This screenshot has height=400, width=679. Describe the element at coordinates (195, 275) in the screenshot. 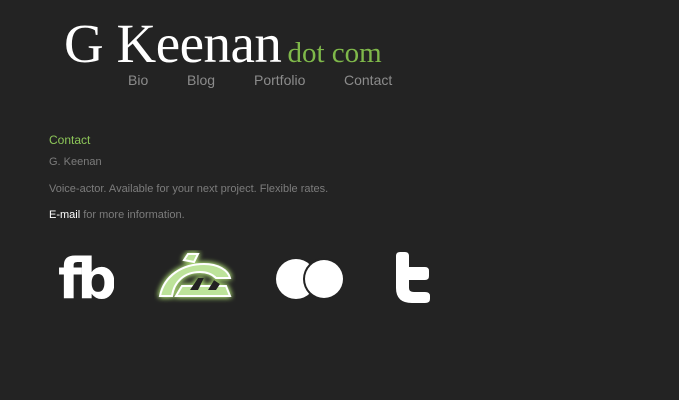

I see `deviantart-icon` at that location.